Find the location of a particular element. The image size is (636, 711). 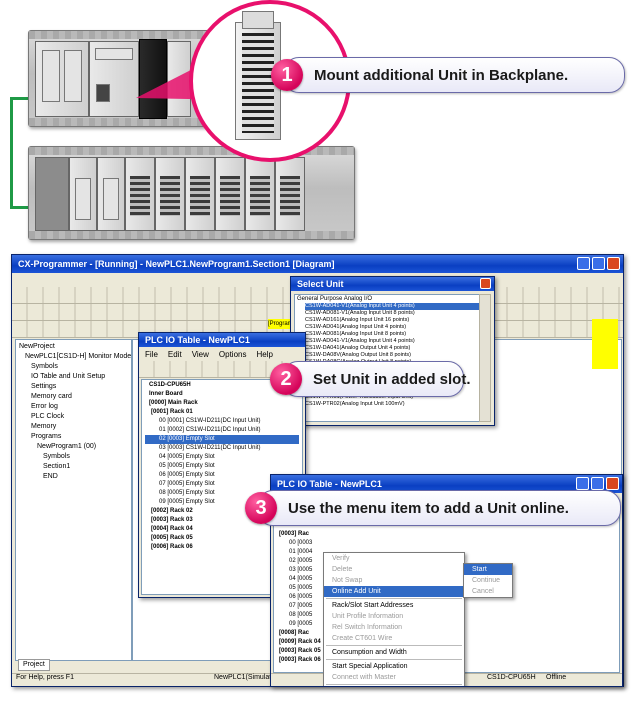

context-menu-item: Connect with Master is located at coordinates (364, 677).